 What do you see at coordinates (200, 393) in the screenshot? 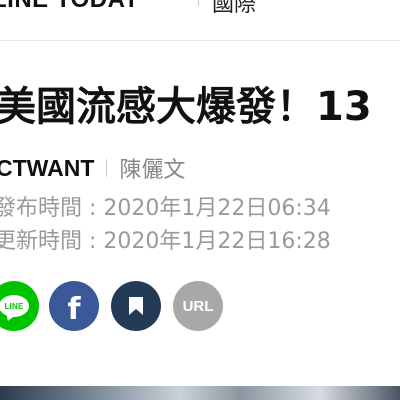
I see `hero-image` at bounding box center [200, 393].